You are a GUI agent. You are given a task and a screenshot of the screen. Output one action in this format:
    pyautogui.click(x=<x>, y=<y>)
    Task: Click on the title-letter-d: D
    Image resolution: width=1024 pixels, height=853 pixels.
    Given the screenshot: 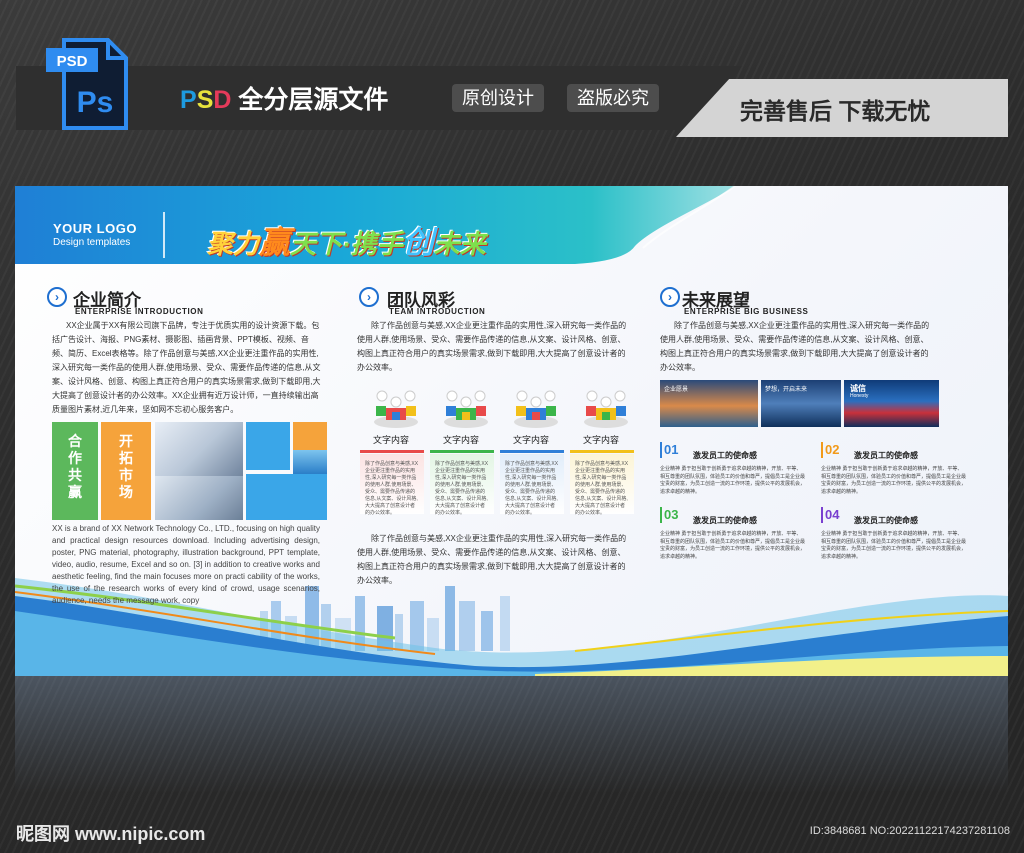 What is the action you would take?
    pyautogui.click(x=222, y=100)
    